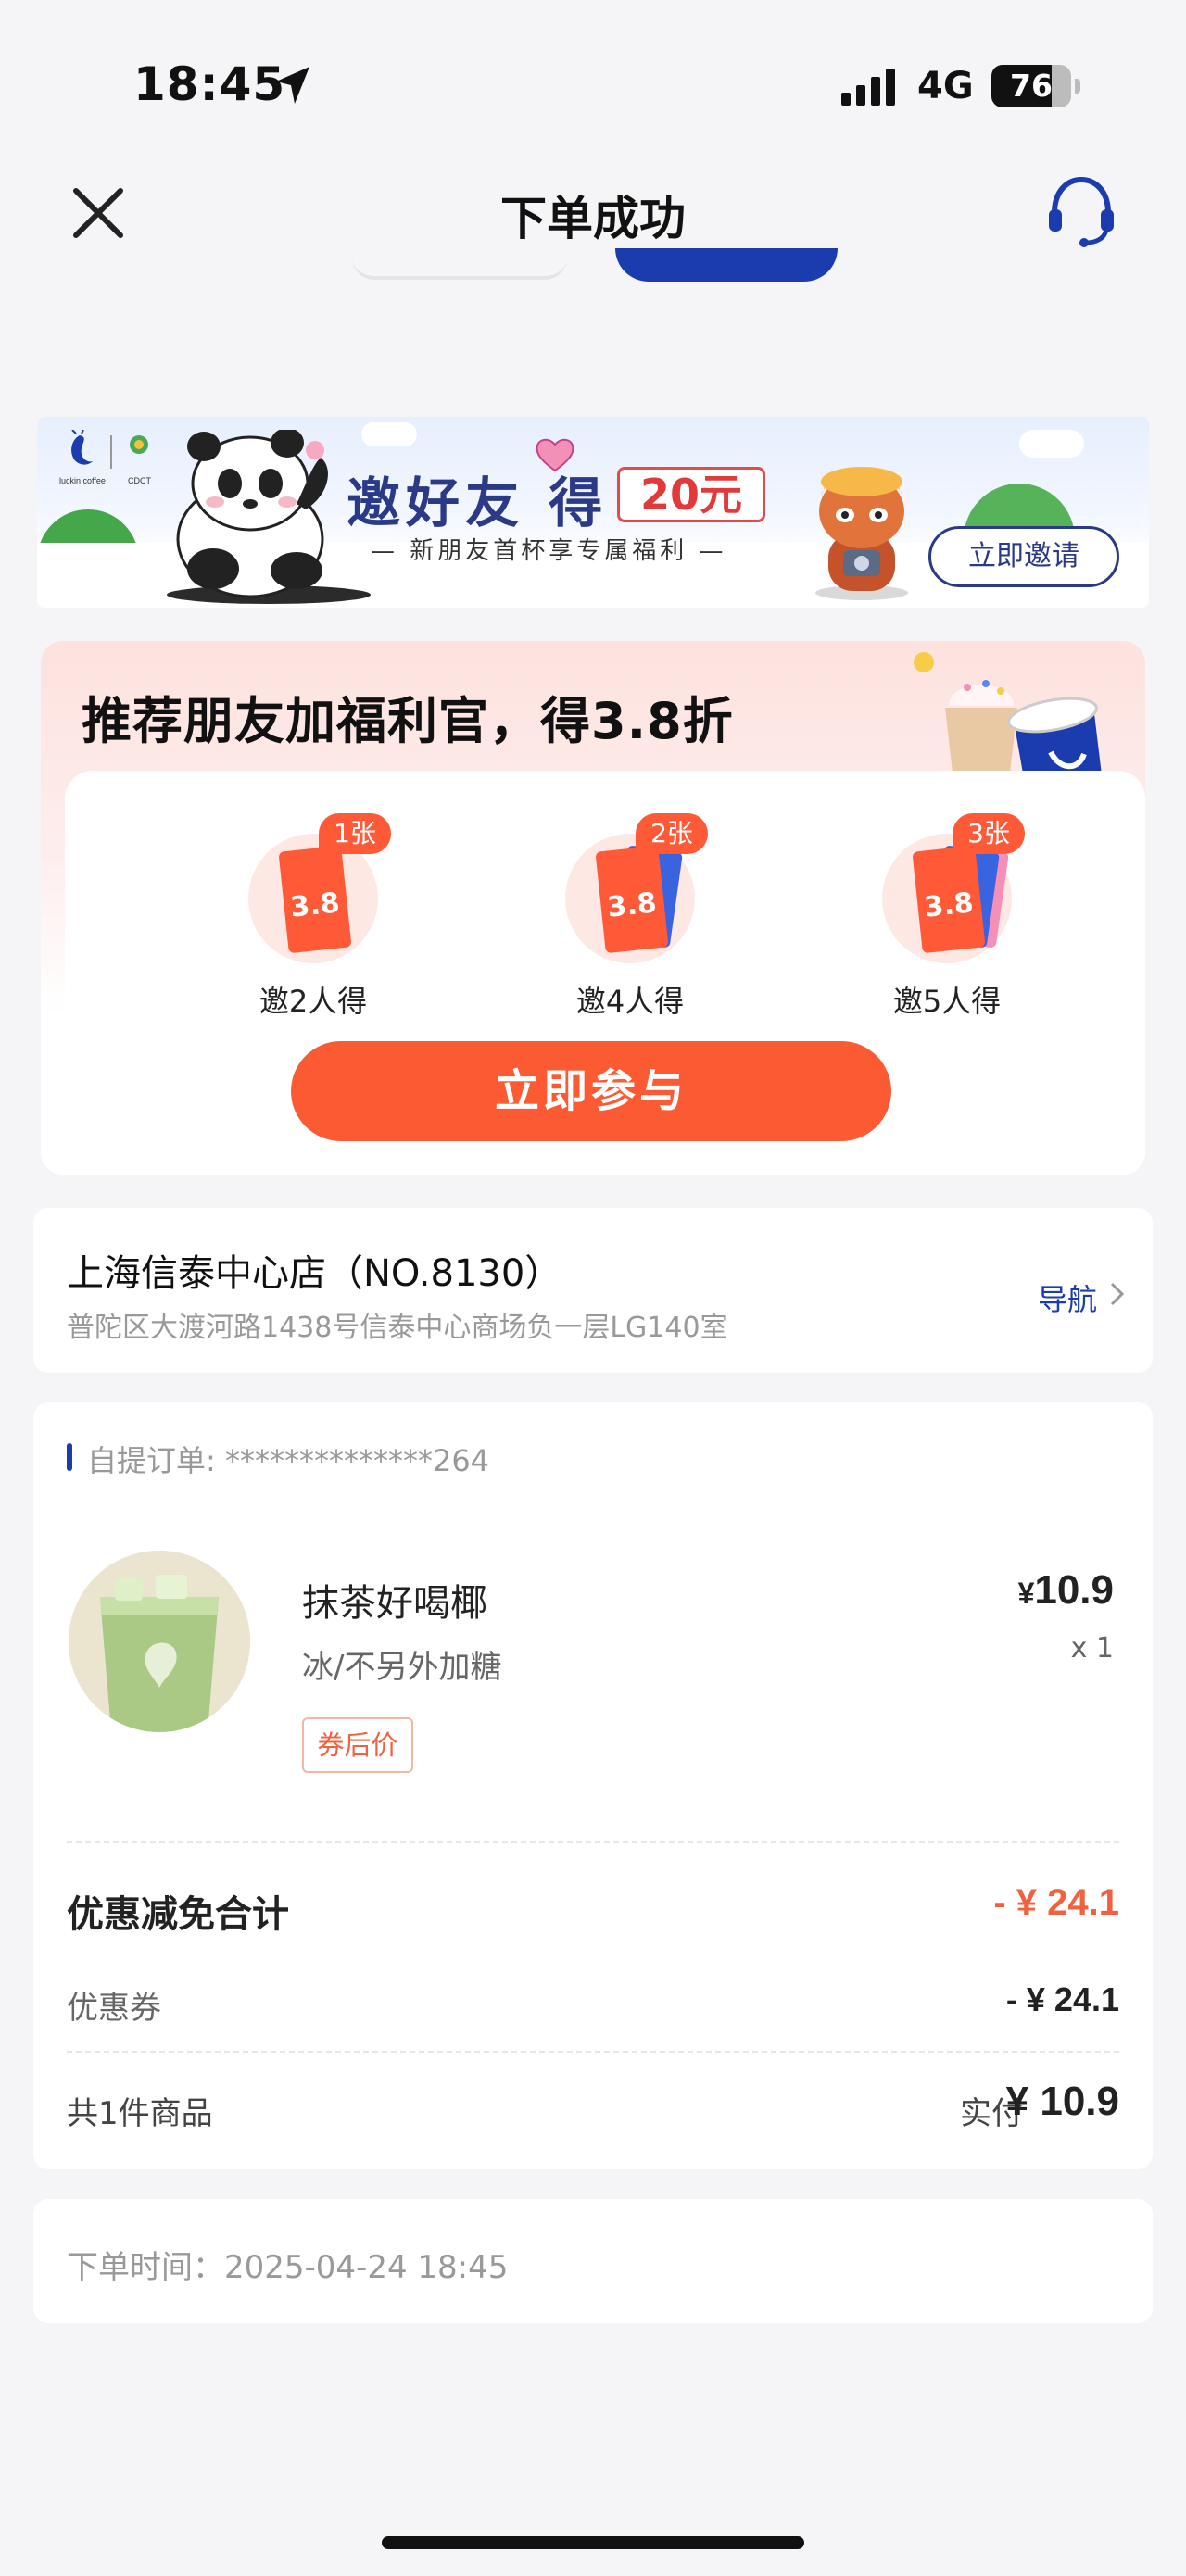  What do you see at coordinates (672, 833) in the screenshot?
I see `coupon-count-badge: 2张` at bounding box center [672, 833].